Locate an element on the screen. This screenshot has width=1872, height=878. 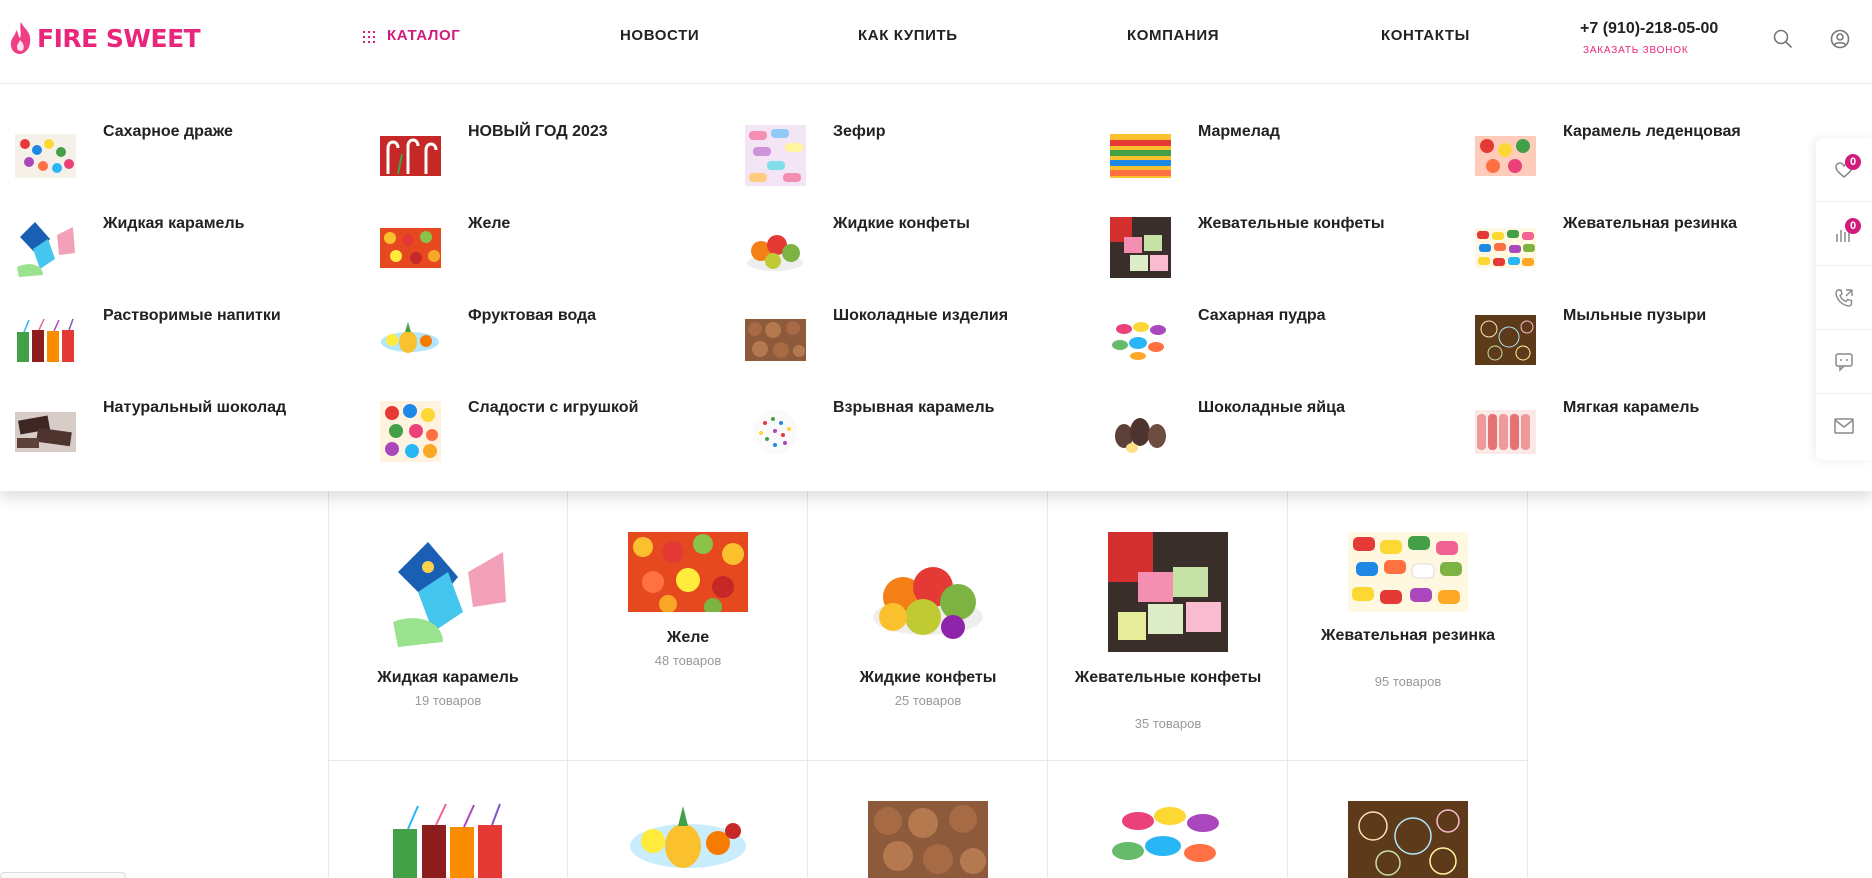
card-liquid-candies: Жидкие конфеты 25 товаров is located at coordinates (928, 625).